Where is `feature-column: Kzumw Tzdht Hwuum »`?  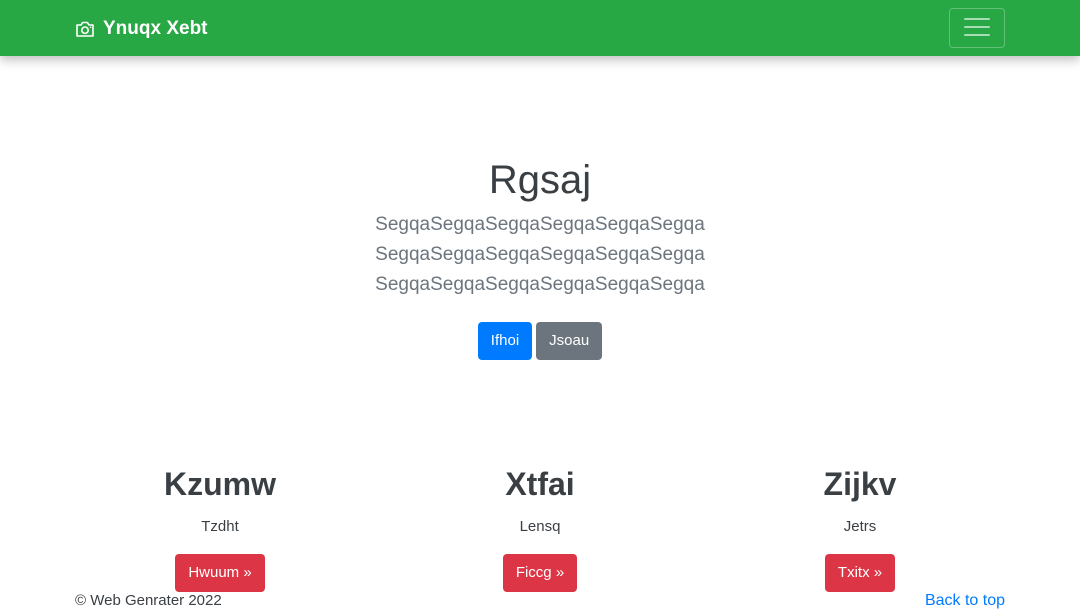
feature-column: Kzumw Tzdht Hwuum » is located at coordinates (220, 527).